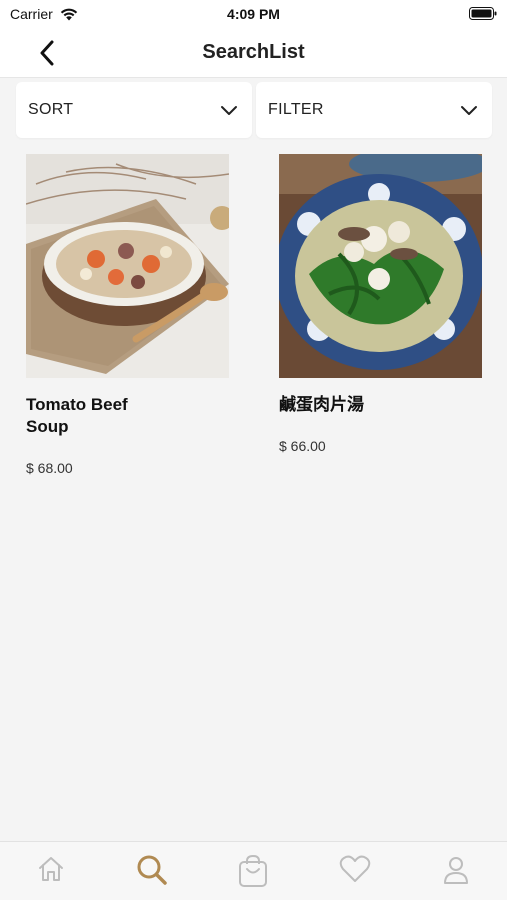 The width and height of the screenshot is (507, 900). I want to click on tab-favorites, so click(355, 872).